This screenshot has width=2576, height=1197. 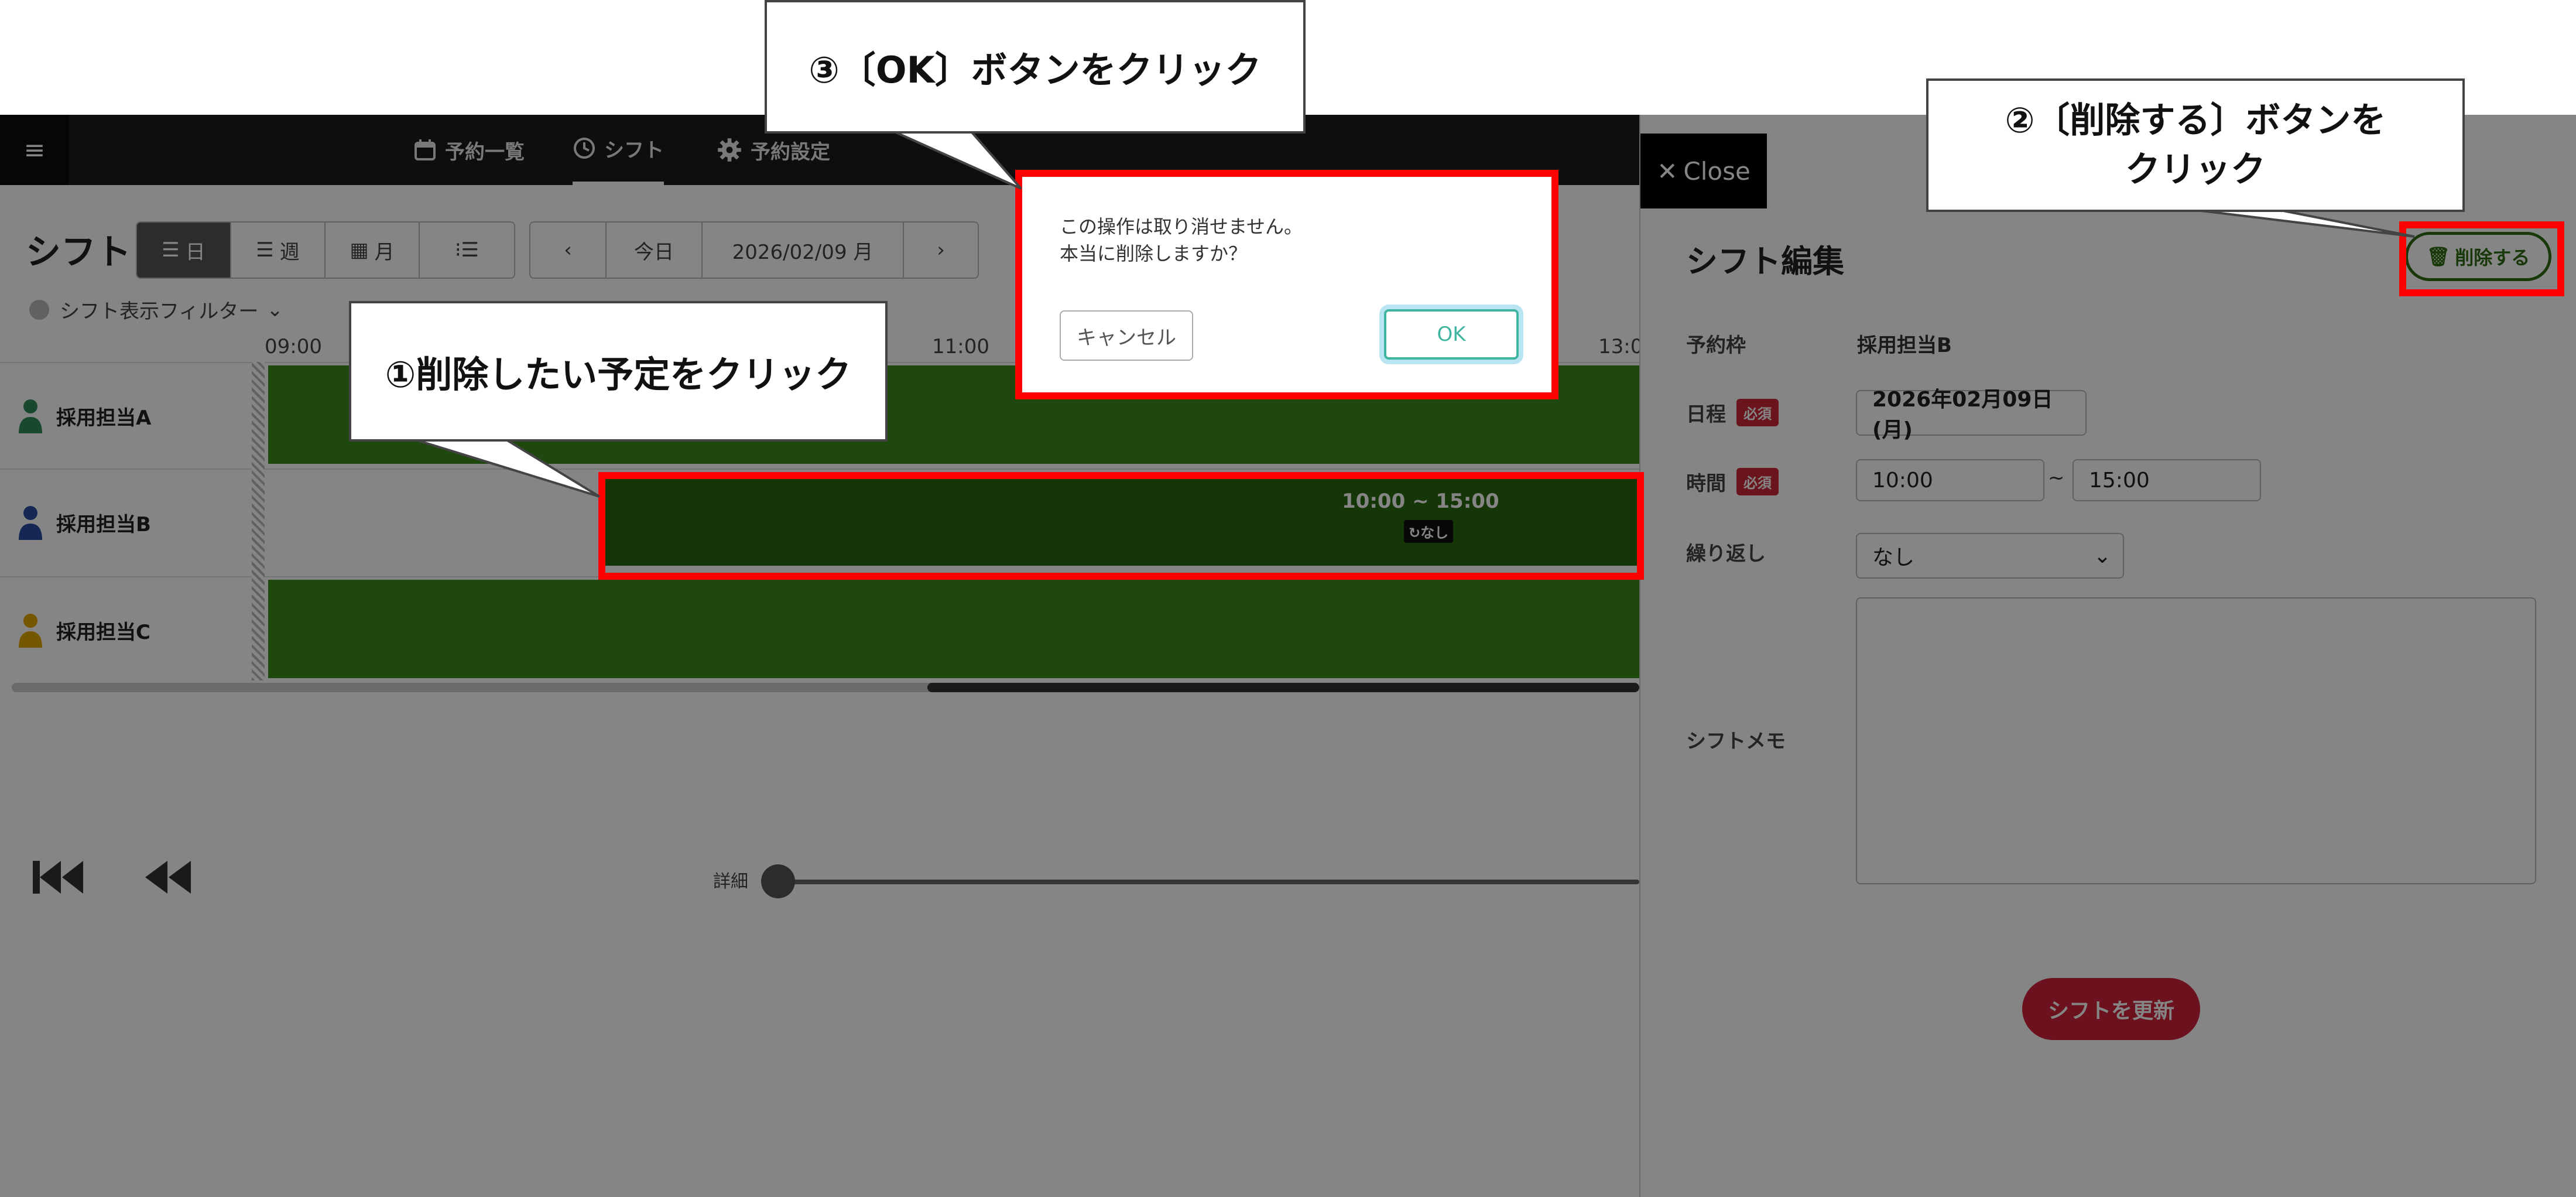 I want to click on callout-step2: ②〔削除する〕ボタンを クリック, so click(x=2195, y=145).